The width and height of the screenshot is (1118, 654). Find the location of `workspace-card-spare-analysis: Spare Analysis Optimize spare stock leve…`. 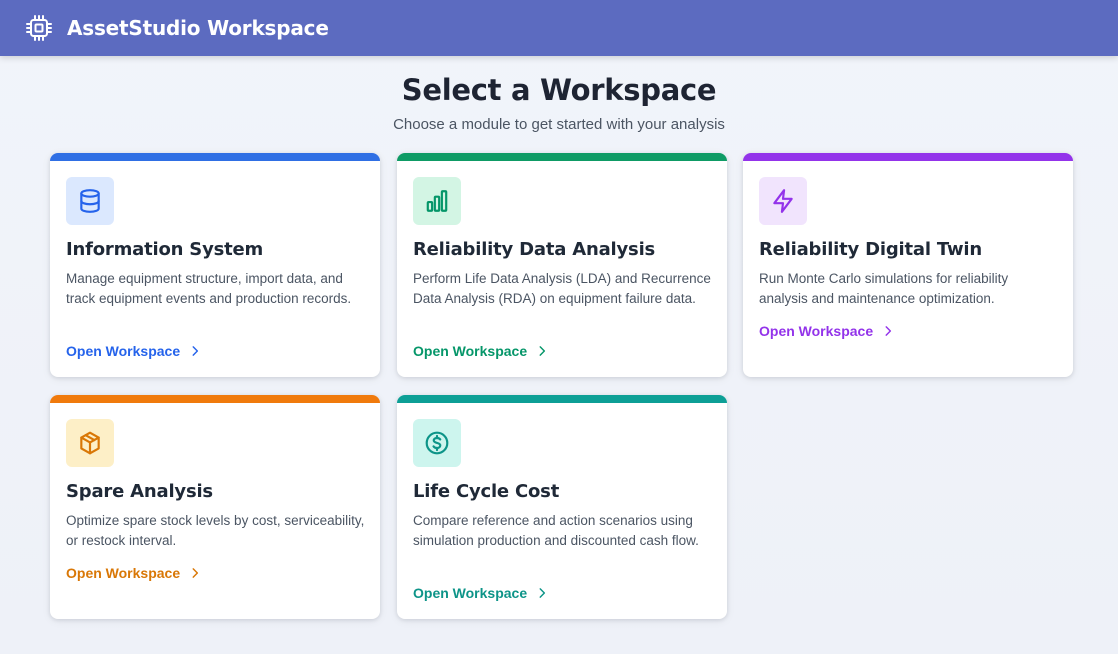

workspace-card-spare-analysis: Spare Analysis Optimize spare stock leve… is located at coordinates (215, 507).